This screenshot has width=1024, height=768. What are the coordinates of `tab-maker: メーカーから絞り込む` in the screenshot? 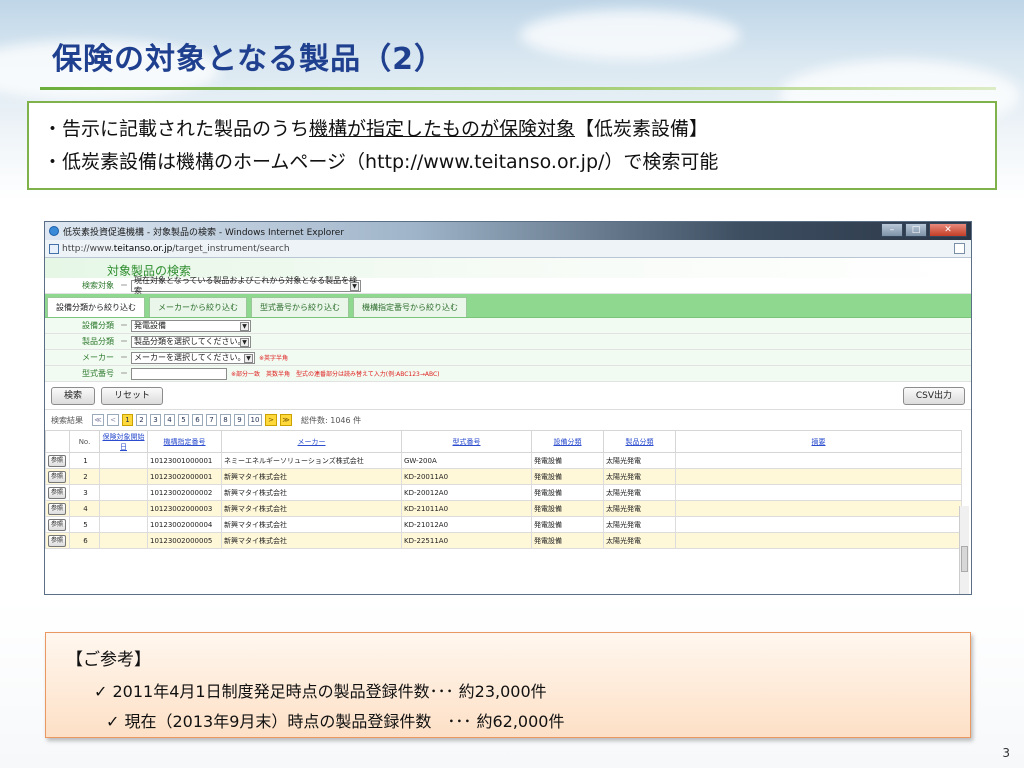 It's located at (198, 307).